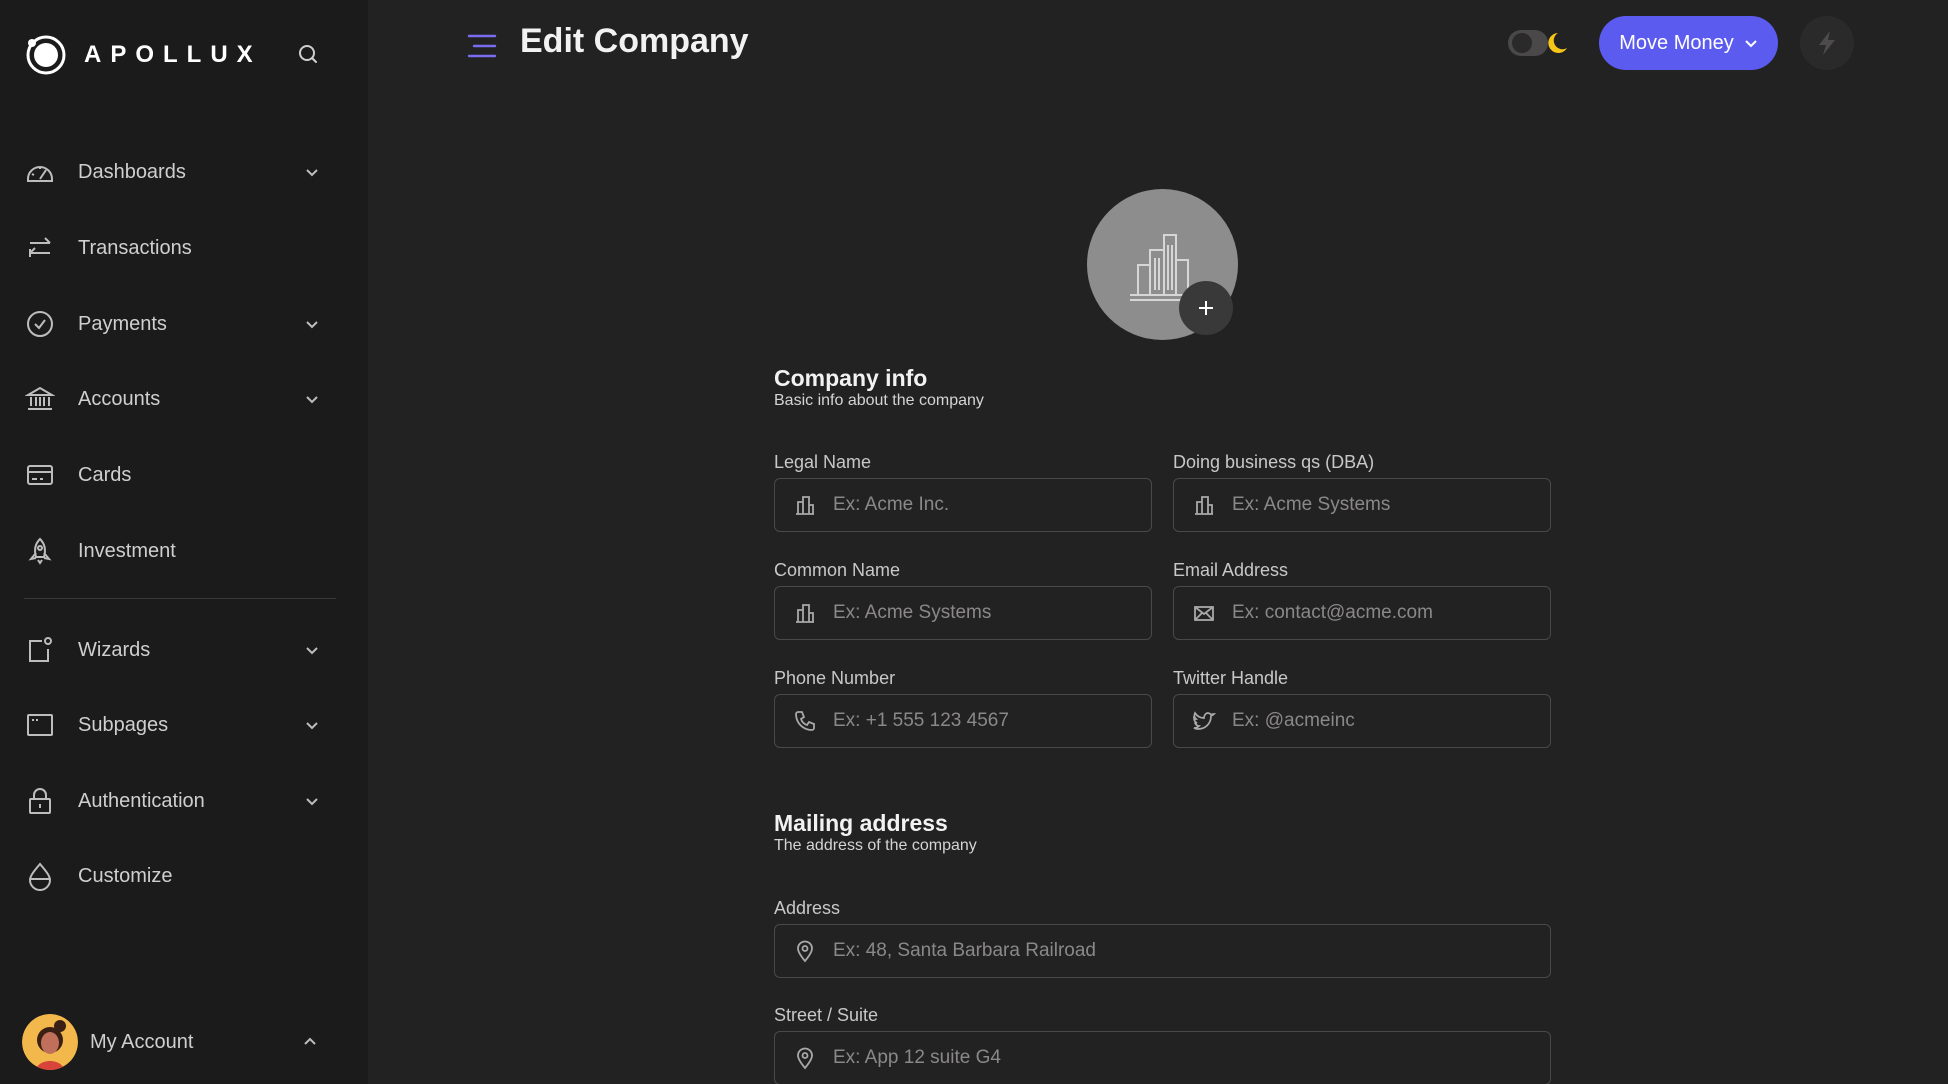 The height and width of the screenshot is (1084, 1948). I want to click on address-input, so click(1191, 951).